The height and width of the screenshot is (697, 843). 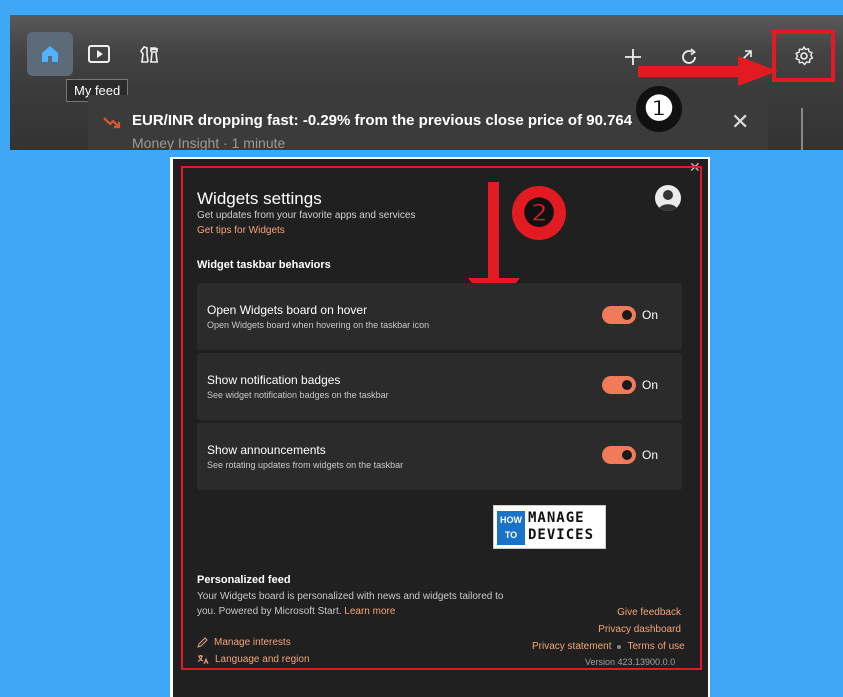 What do you see at coordinates (112, 123) in the screenshot?
I see `trend-down-icon` at bounding box center [112, 123].